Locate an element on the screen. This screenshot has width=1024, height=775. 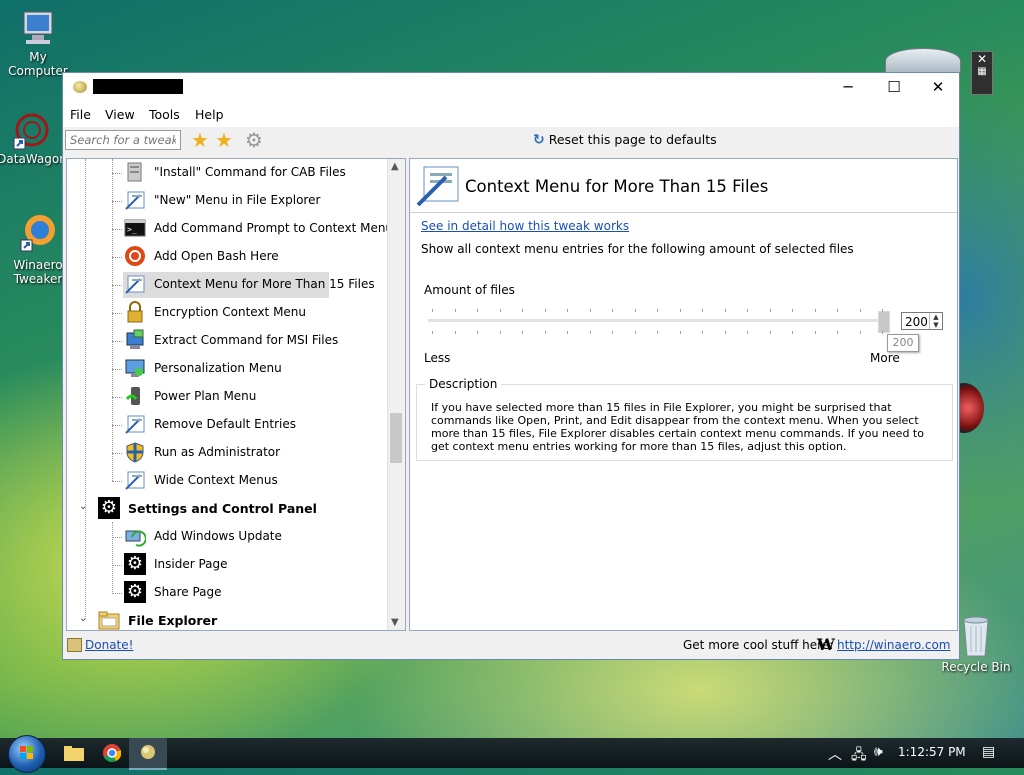
reset-icon: ↻ is located at coordinates (539, 140).